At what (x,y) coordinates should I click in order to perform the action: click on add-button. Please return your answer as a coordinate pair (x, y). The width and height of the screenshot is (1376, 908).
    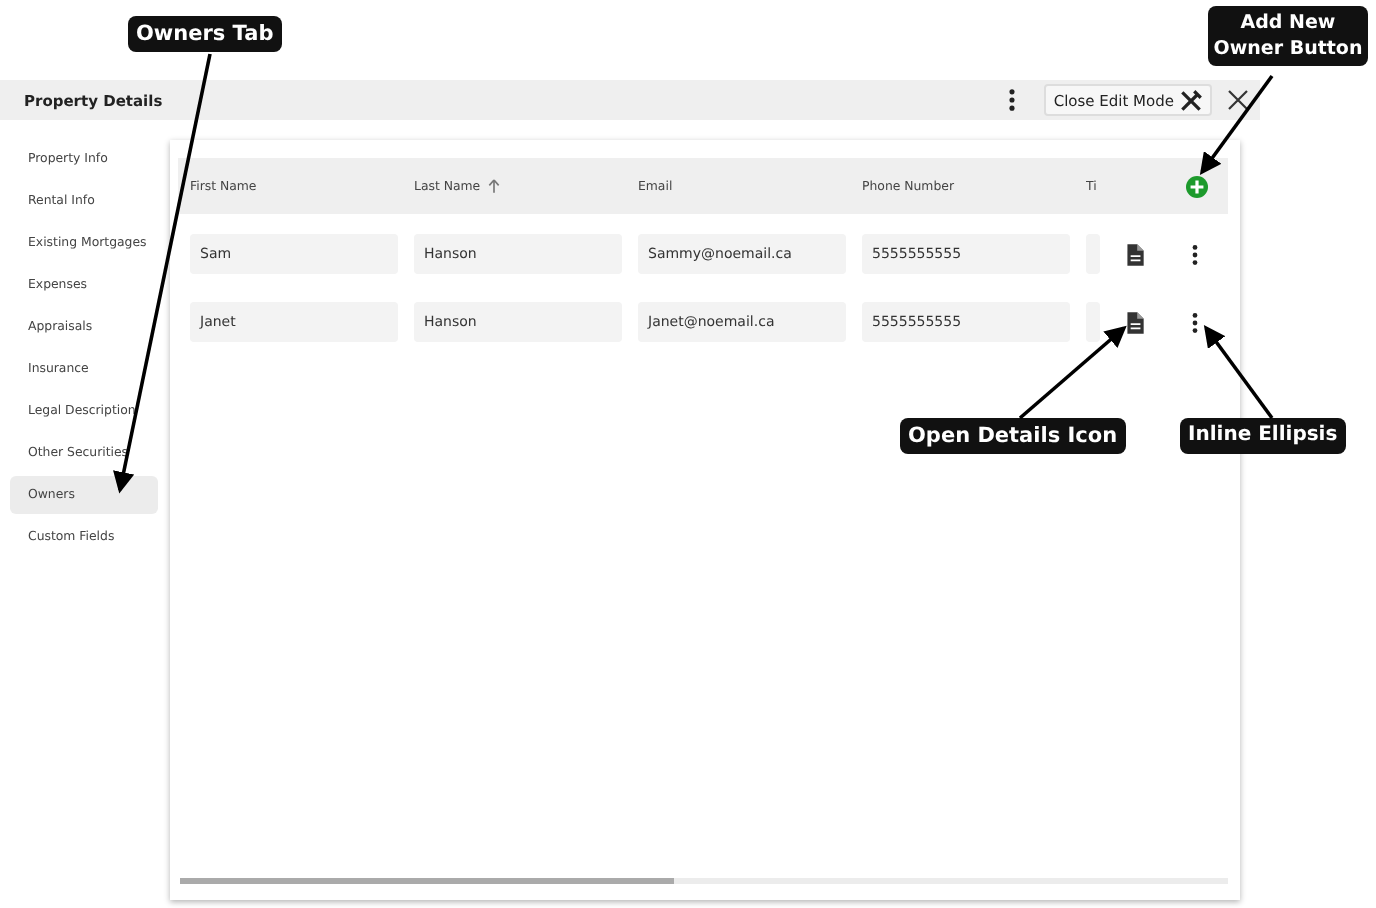
    Looking at the image, I should click on (1197, 186).